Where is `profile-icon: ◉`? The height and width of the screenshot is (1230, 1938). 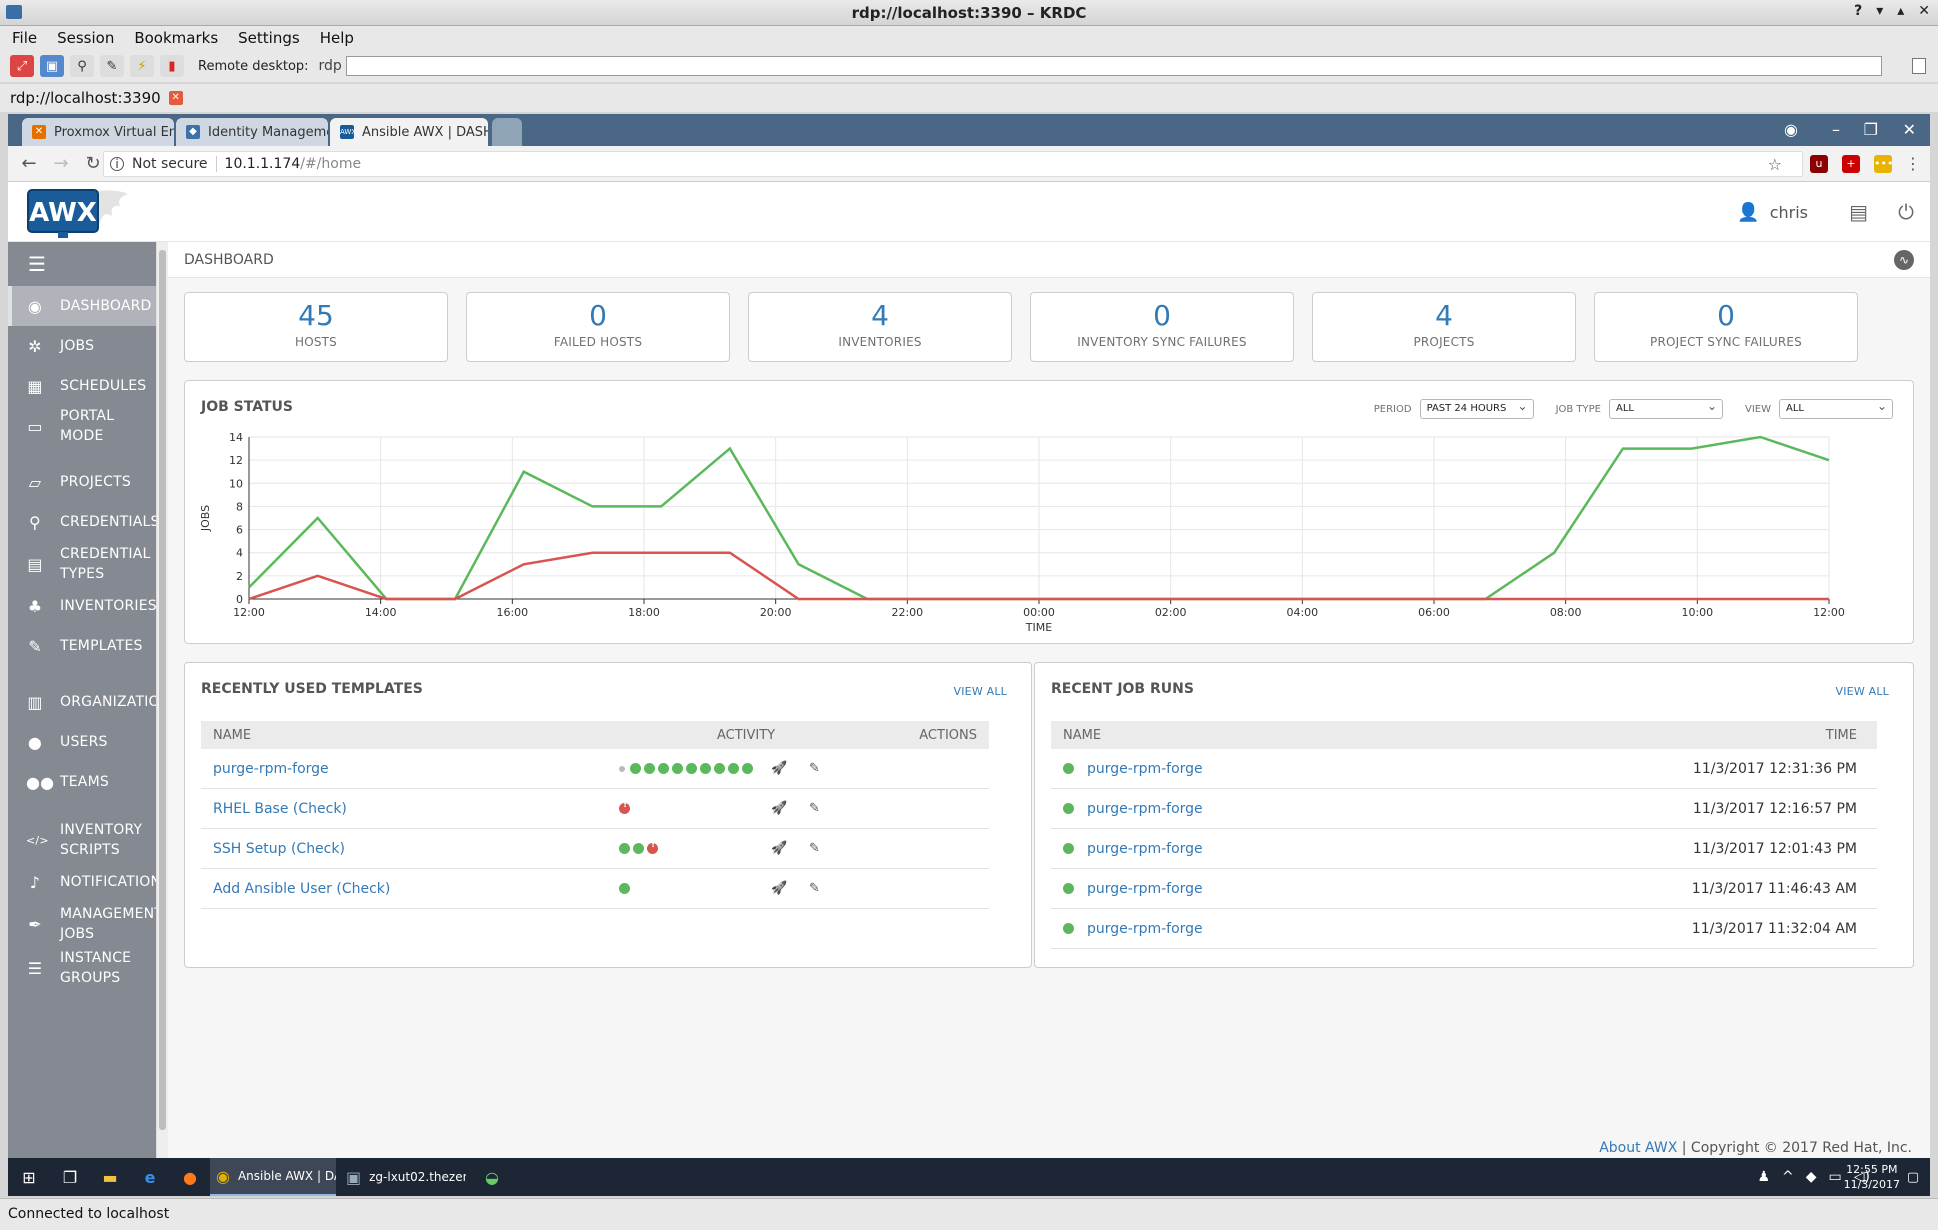
profile-icon: ◉ is located at coordinates (1791, 129).